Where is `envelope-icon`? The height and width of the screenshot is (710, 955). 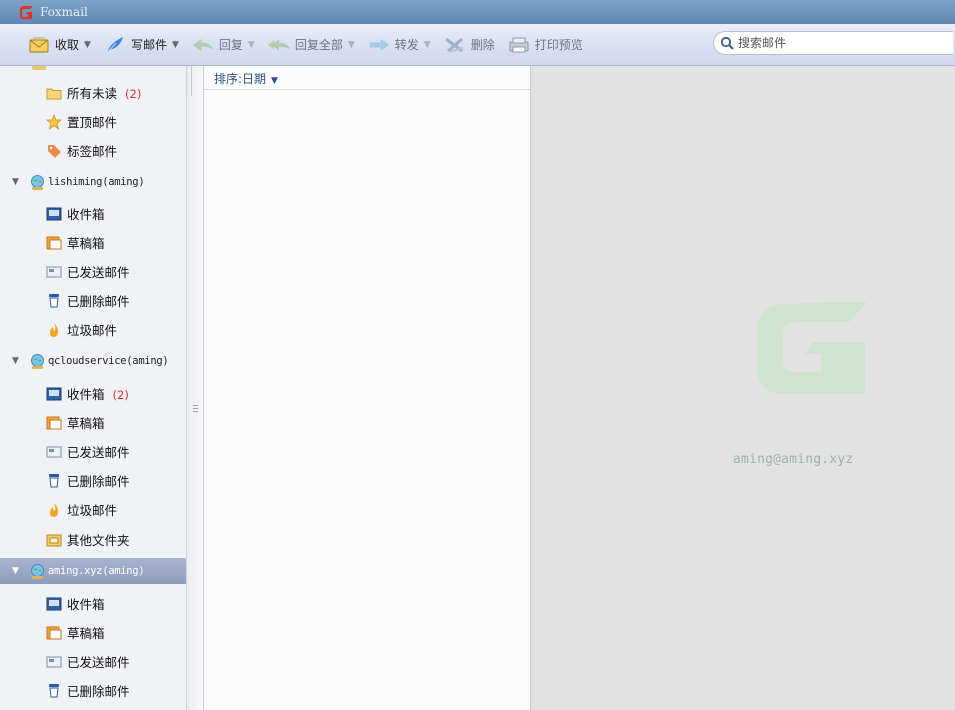
envelope-icon is located at coordinates (39, 45).